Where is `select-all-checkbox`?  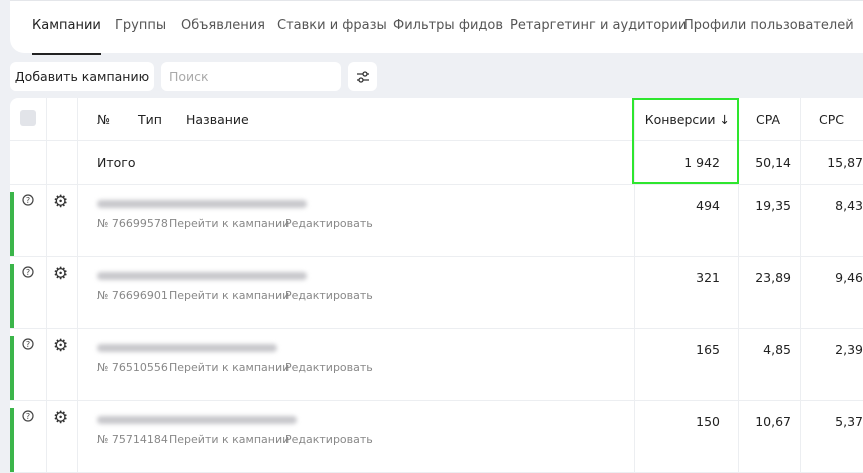 select-all-checkbox is located at coordinates (28, 118).